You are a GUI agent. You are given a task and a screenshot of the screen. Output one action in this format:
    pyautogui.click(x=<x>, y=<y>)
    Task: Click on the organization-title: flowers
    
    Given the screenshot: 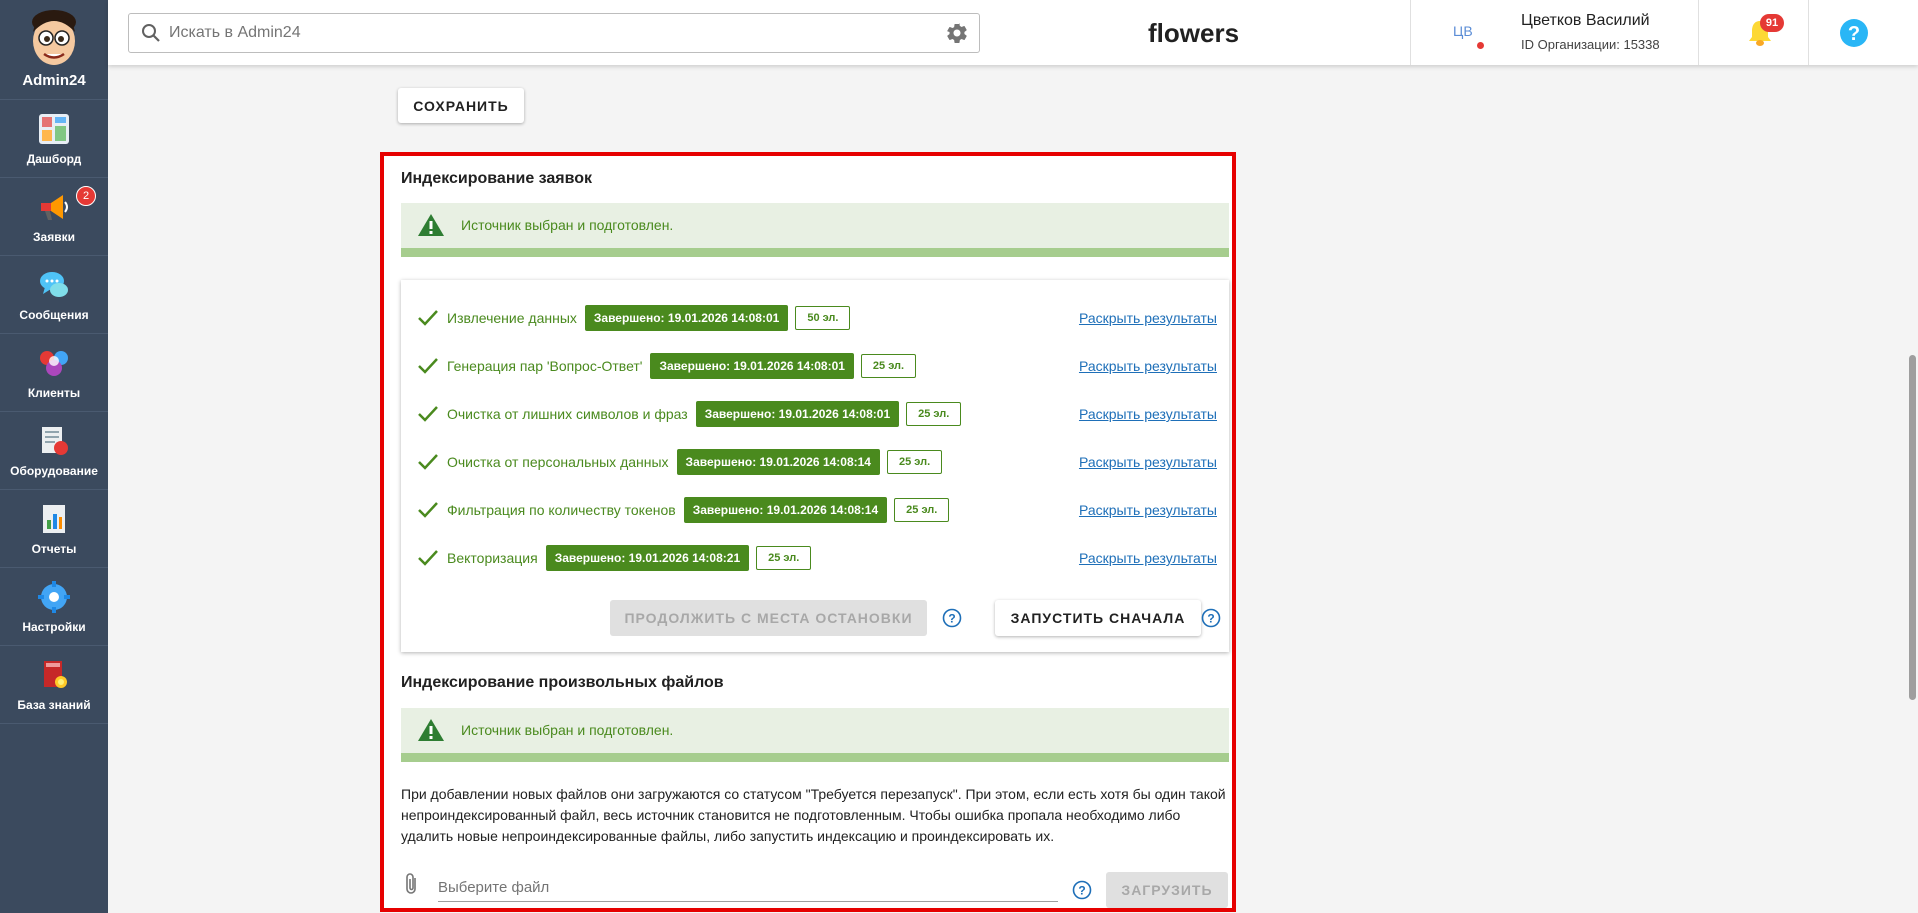 What is the action you would take?
    pyautogui.click(x=1194, y=33)
    